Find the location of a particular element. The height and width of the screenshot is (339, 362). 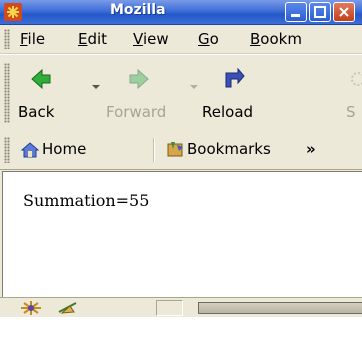

back-arrow-icon is located at coordinates (41, 79).